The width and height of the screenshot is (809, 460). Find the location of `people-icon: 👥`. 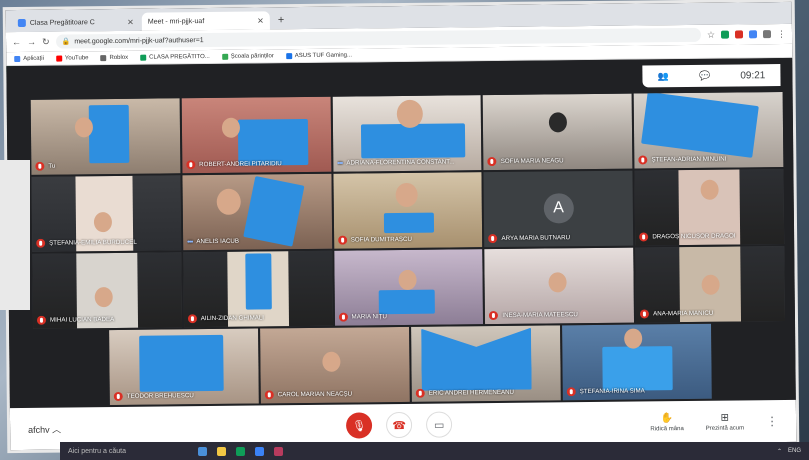

people-icon: 👥 is located at coordinates (662, 76).